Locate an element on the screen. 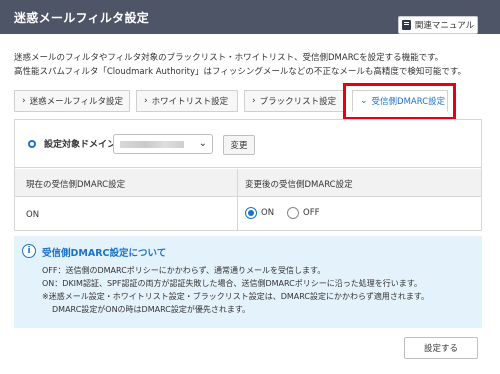  tab-whitelist: › ホワイトリスト設定 is located at coordinates (187, 101).